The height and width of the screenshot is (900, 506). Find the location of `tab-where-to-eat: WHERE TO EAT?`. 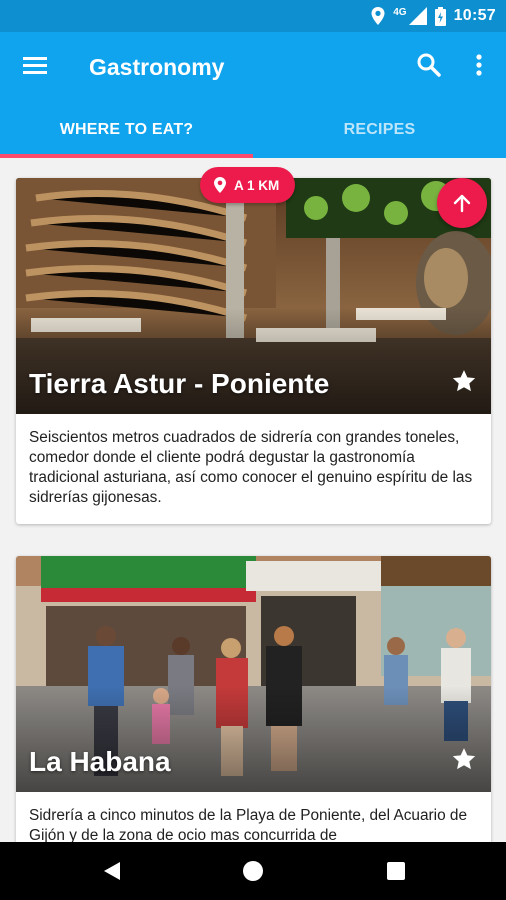

tab-where-to-eat: WHERE TO EAT? is located at coordinates (126, 130).